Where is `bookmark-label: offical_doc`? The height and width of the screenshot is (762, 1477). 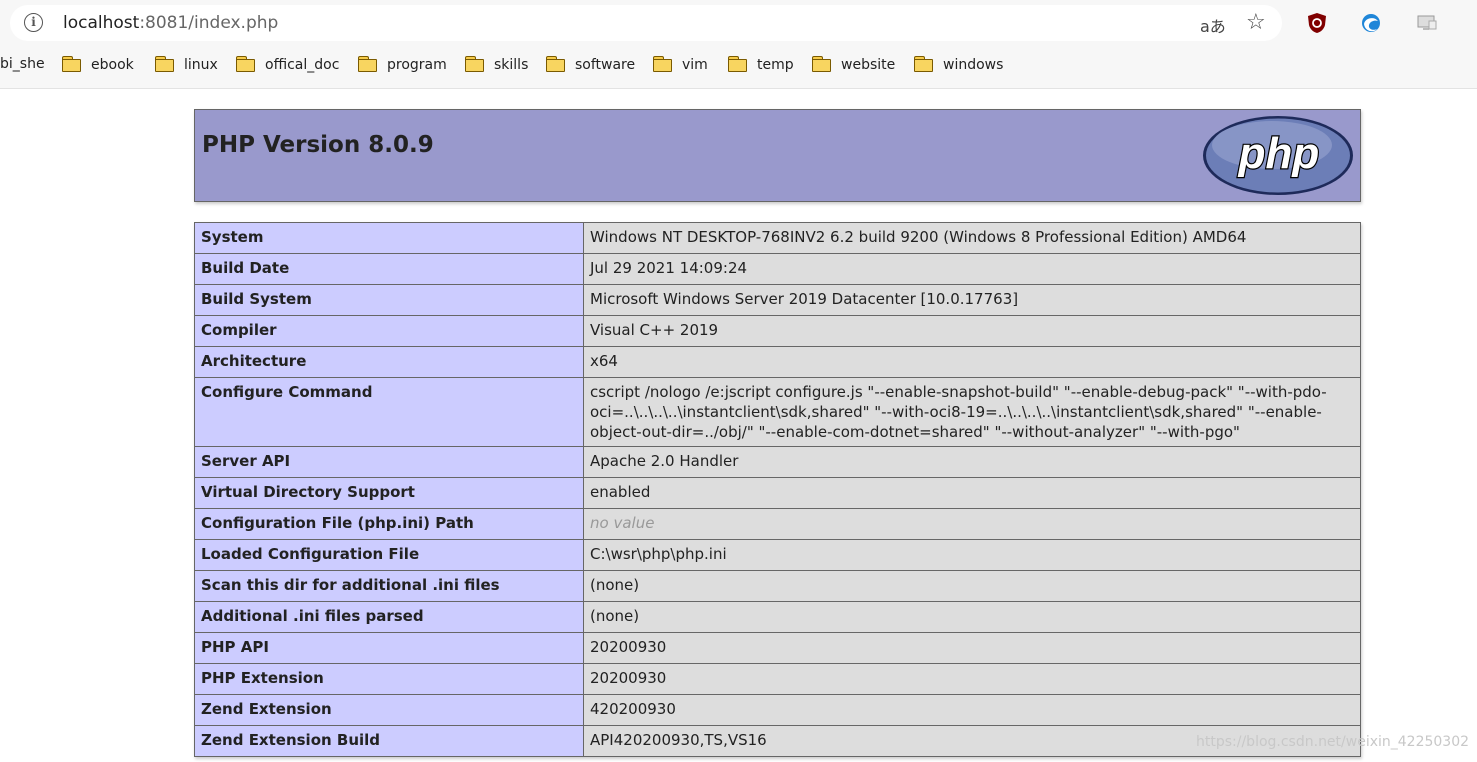 bookmark-label: offical_doc is located at coordinates (302, 65).